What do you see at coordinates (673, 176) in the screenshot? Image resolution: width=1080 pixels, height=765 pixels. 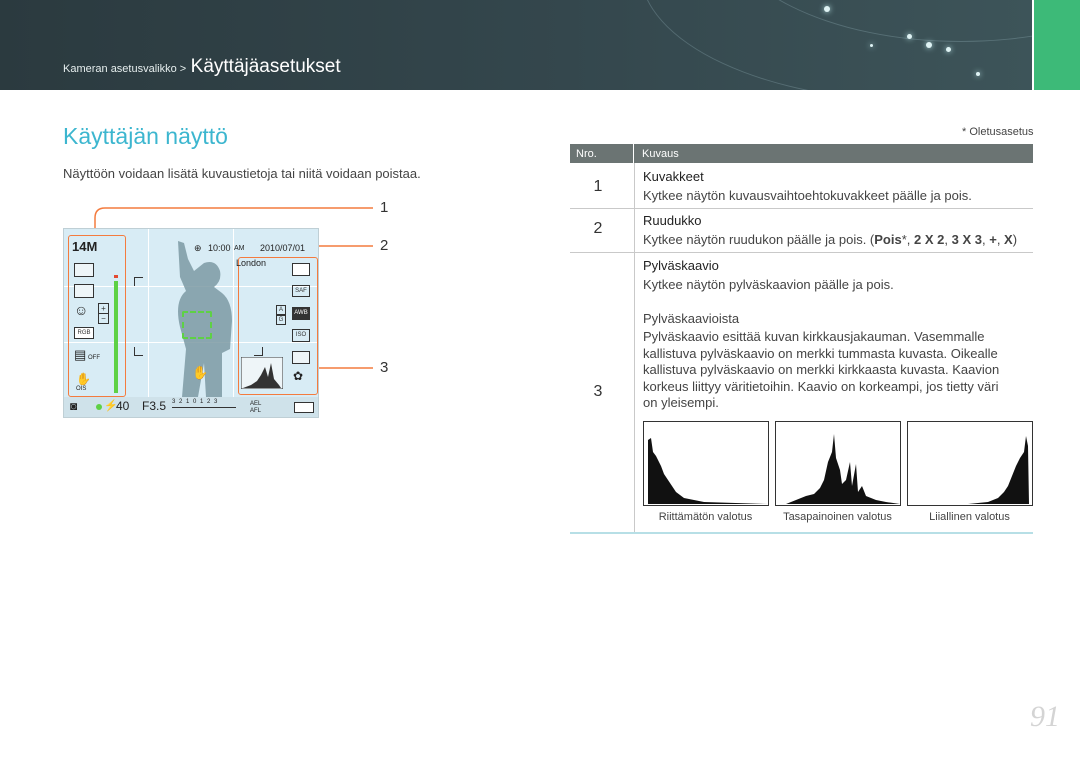 I see `row-title-1: Kuvakkeet` at bounding box center [673, 176].